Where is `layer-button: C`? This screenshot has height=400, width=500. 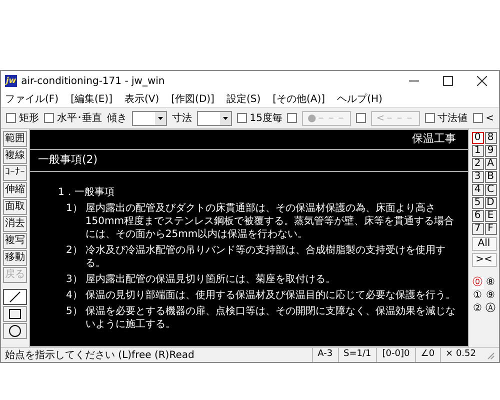 layer-button: C is located at coordinates (490, 190).